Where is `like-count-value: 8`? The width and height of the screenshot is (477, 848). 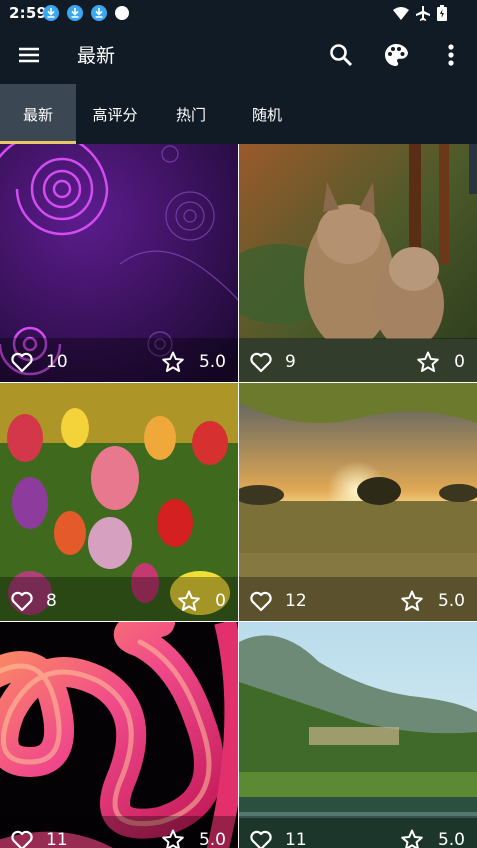
like-count-value: 8 is located at coordinates (51, 601).